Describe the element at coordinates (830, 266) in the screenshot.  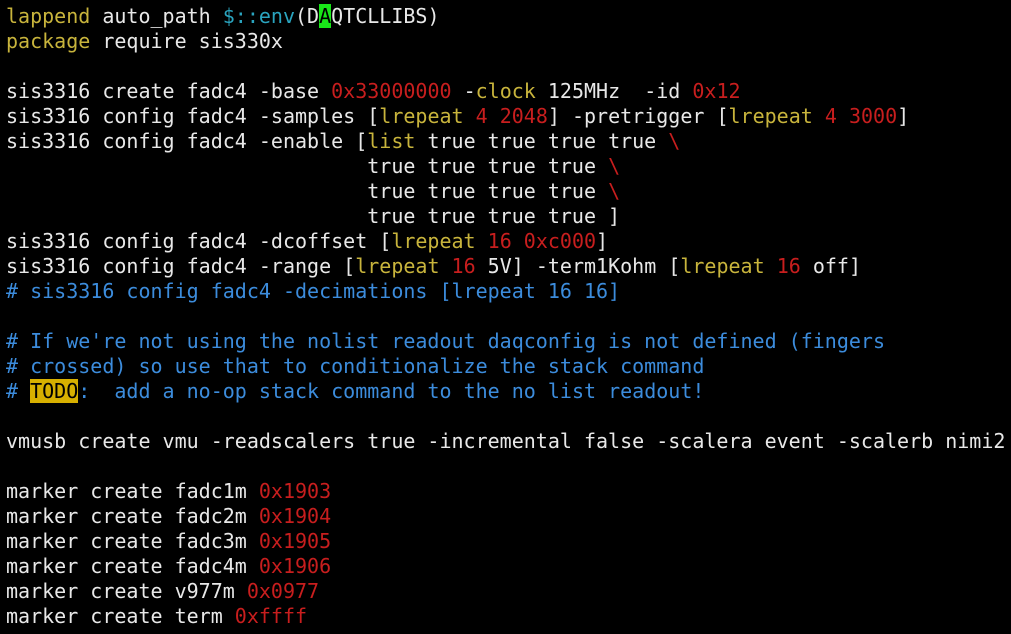
I see `code-text: off]` at that location.